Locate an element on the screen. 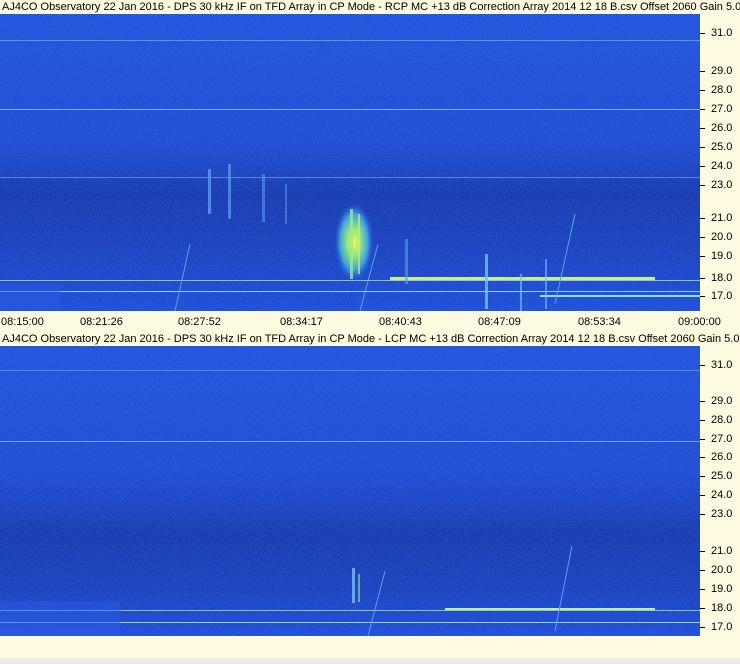 The image size is (740, 664). rcp-freq-label: 24.0 is located at coordinates (722, 166).